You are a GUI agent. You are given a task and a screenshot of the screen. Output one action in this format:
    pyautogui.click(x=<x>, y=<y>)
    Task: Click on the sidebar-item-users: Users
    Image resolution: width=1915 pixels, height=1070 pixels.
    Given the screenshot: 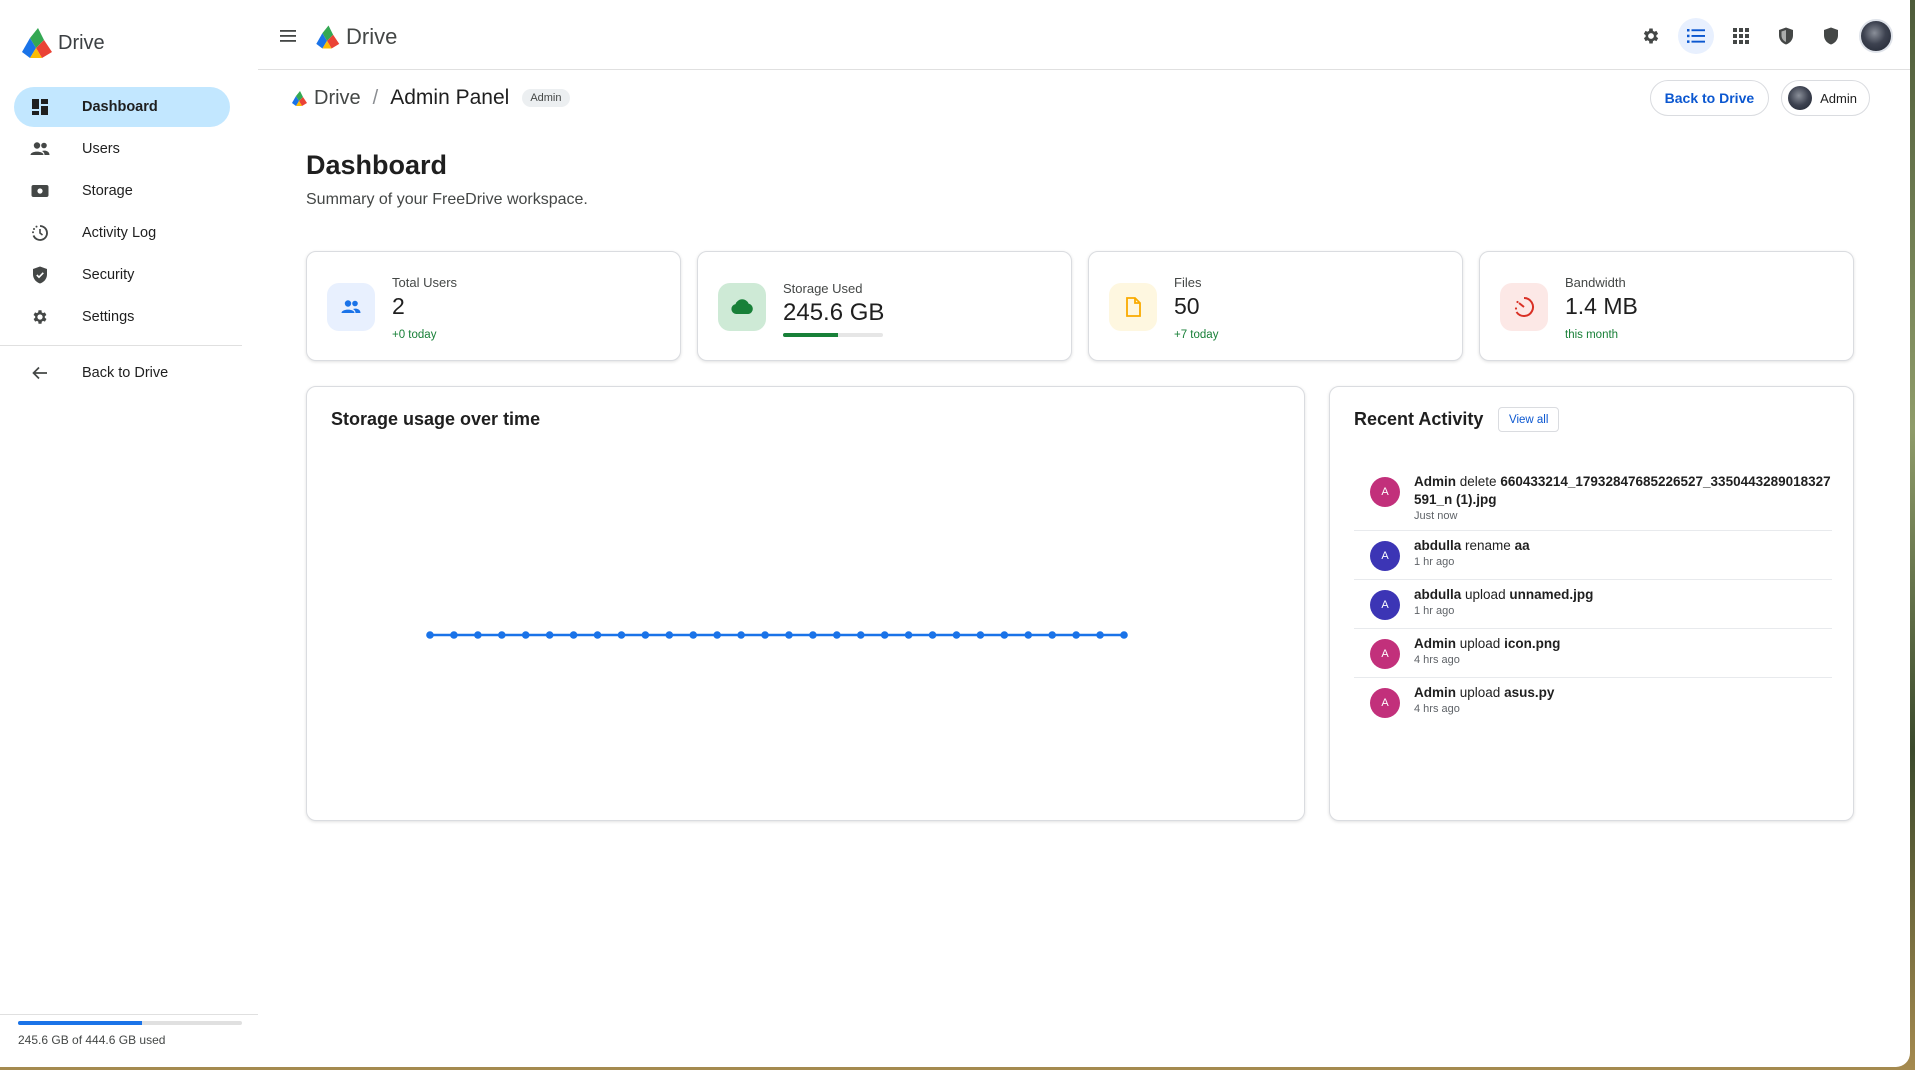 What is the action you would take?
    pyautogui.click(x=122, y=149)
    